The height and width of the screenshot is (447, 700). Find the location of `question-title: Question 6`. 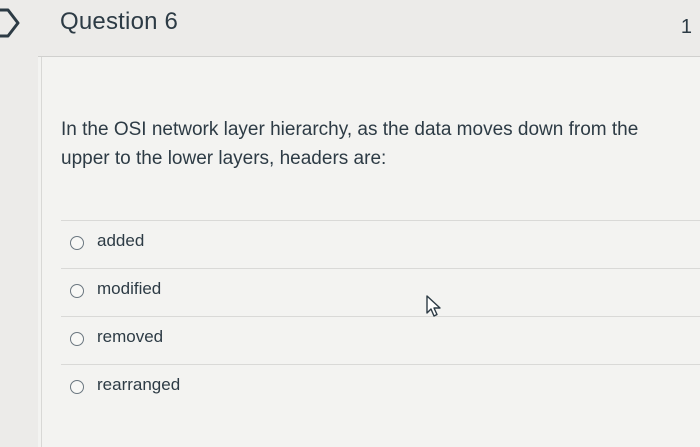

question-title: Question 6 is located at coordinates (119, 21).